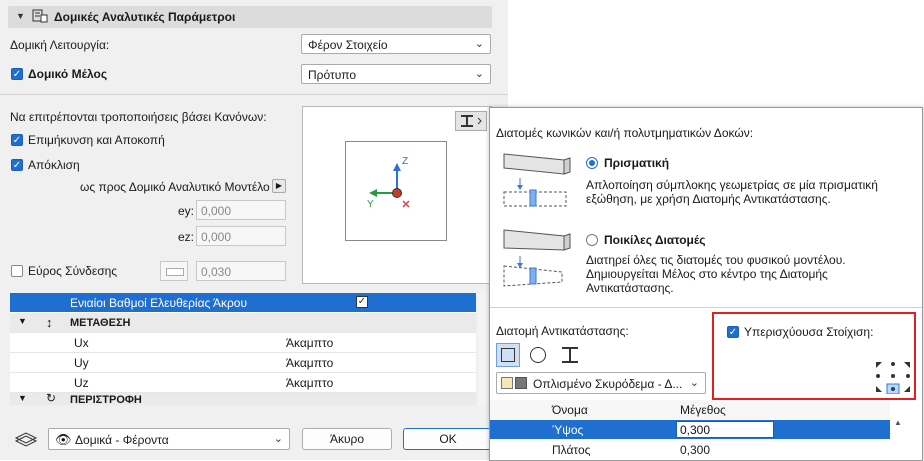 This screenshot has height=461, width=924. Describe the element at coordinates (899, 438) in the screenshot. I see `size-table-scrollbar: ▲` at that location.